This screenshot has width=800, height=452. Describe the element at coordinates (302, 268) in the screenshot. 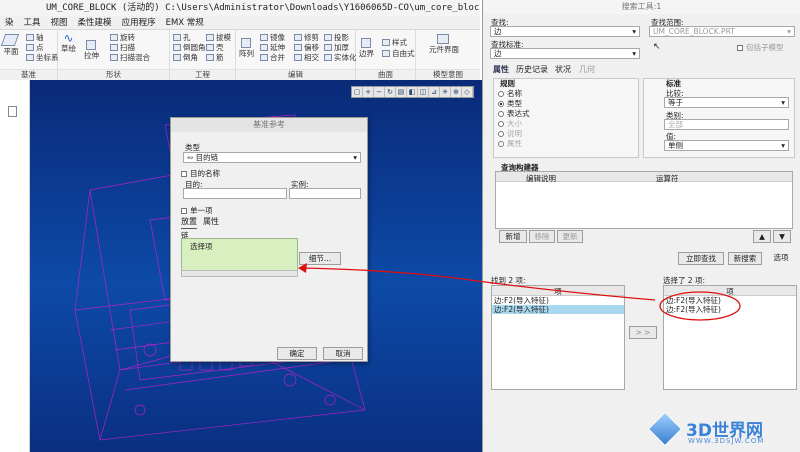

I see `arrow-head-icon` at that location.